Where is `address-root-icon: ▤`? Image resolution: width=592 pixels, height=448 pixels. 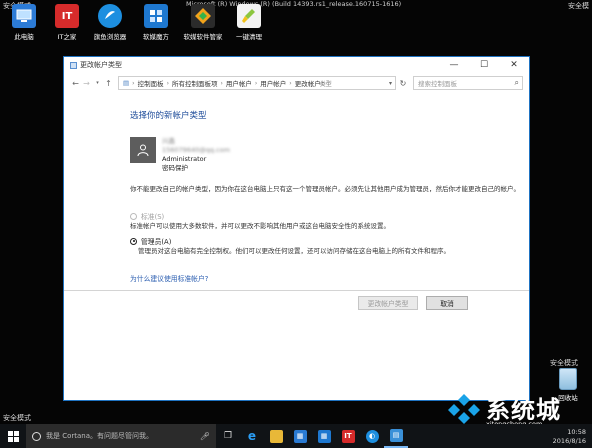
address-root-icon: ▤ is located at coordinates (126, 83).